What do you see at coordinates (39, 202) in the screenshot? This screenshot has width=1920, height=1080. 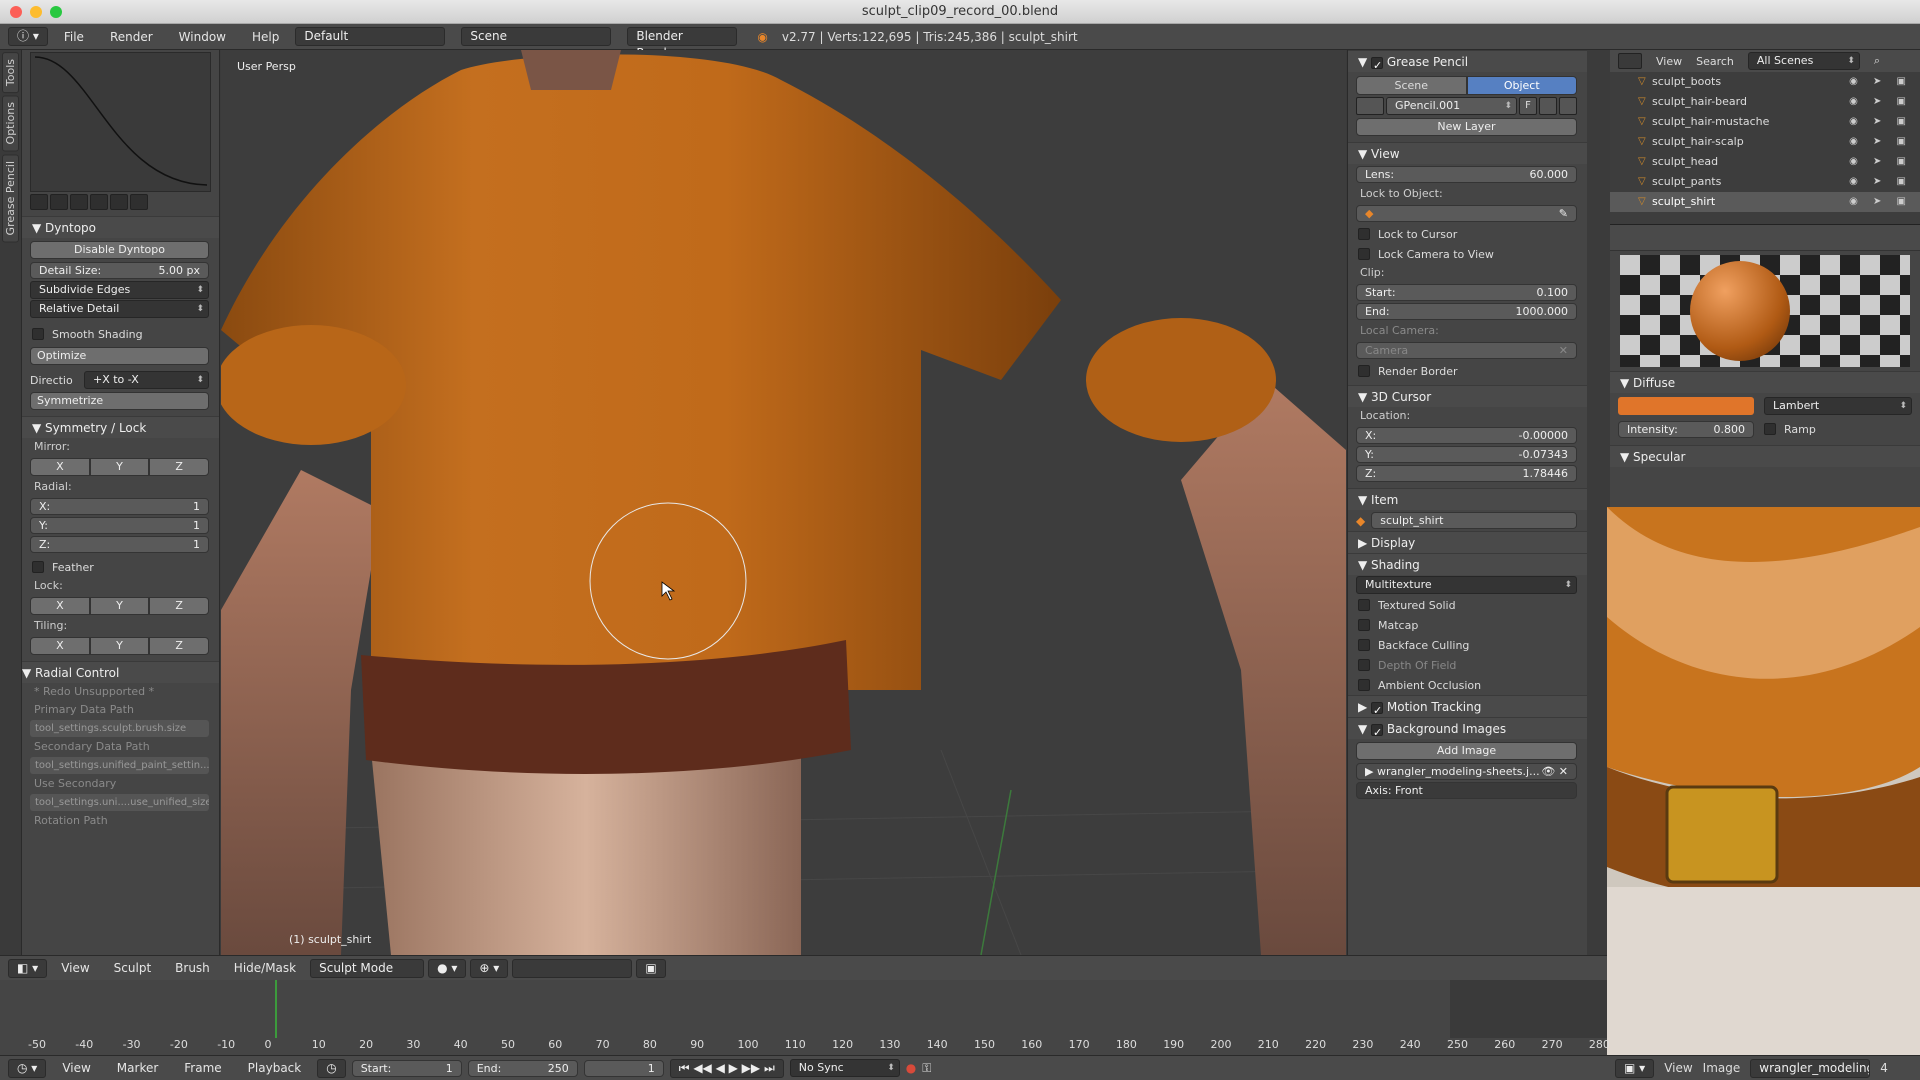 I see `curve-preset-smooth-icon` at bounding box center [39, 202].